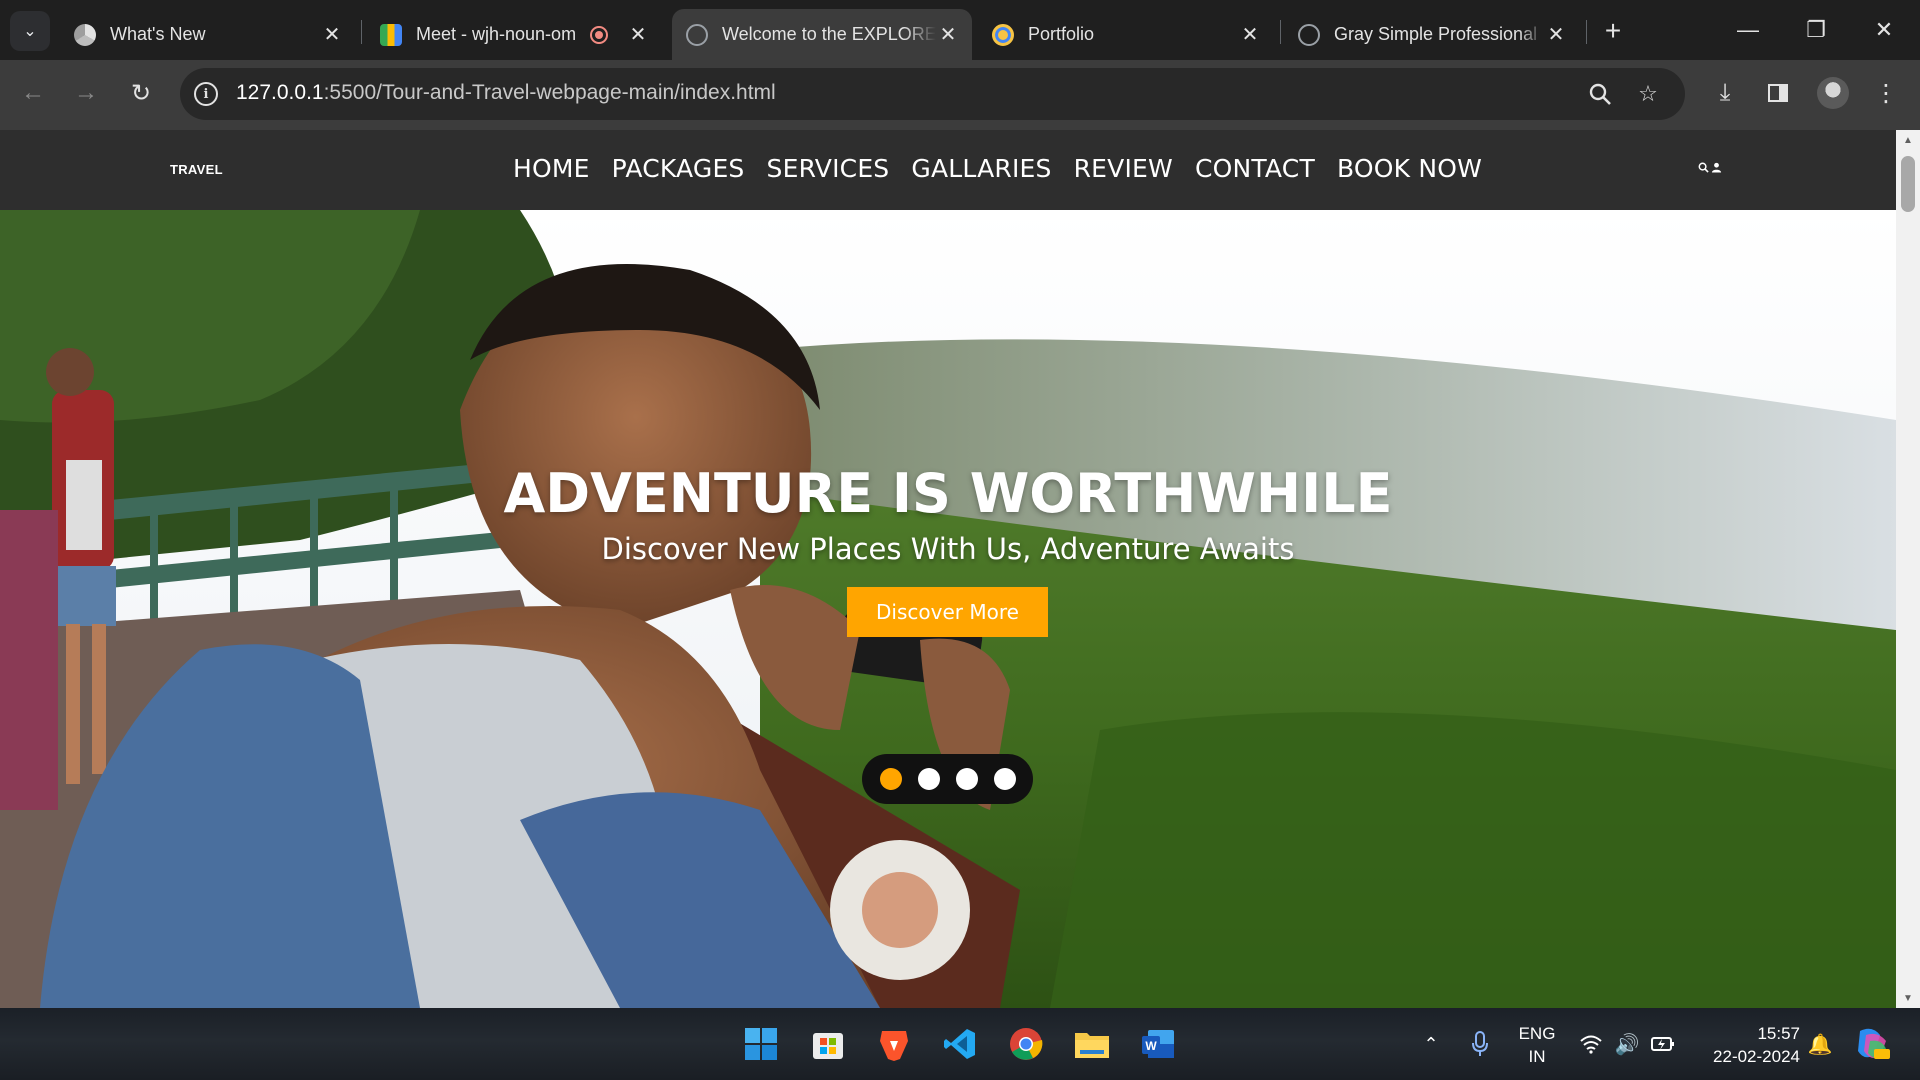 The image size is (1920, 1080). I want to click on microphone-button, so click(1480, 1044).